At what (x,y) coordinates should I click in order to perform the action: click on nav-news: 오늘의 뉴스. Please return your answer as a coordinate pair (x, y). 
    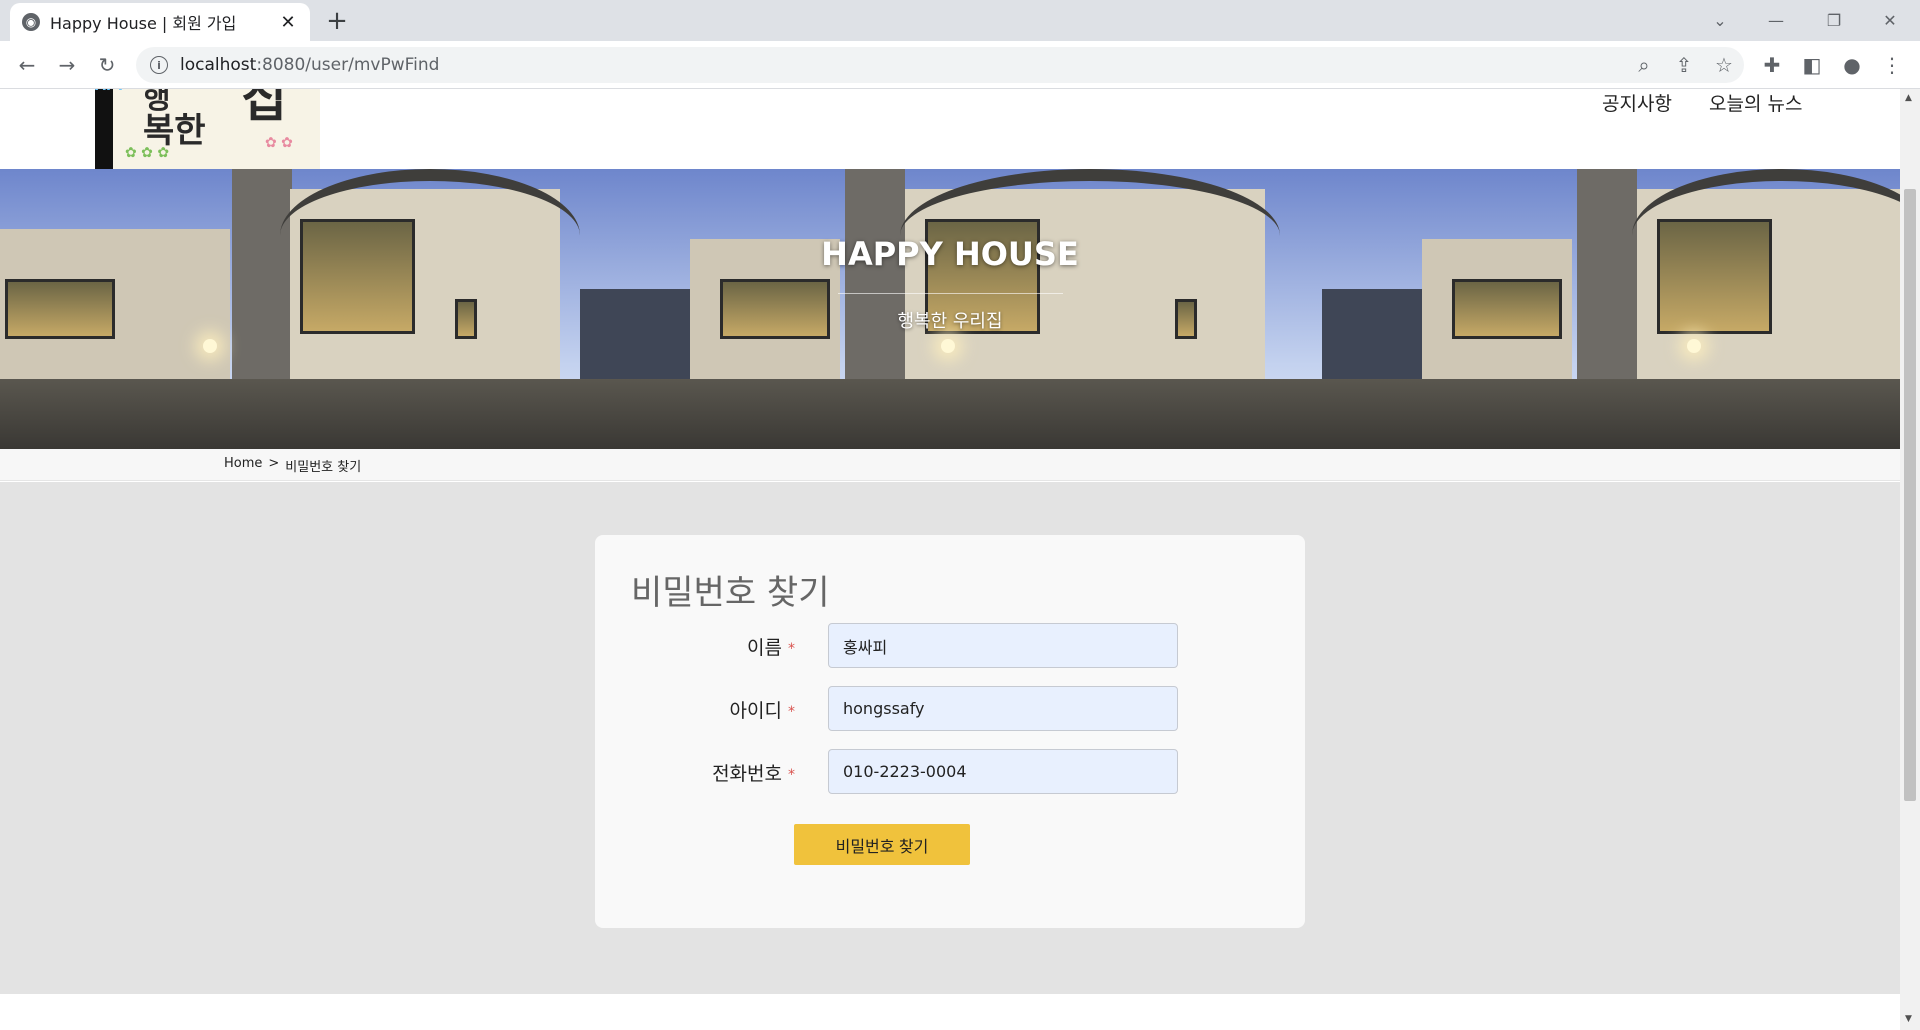
    Looking at the image, I should click on (1755, 102).